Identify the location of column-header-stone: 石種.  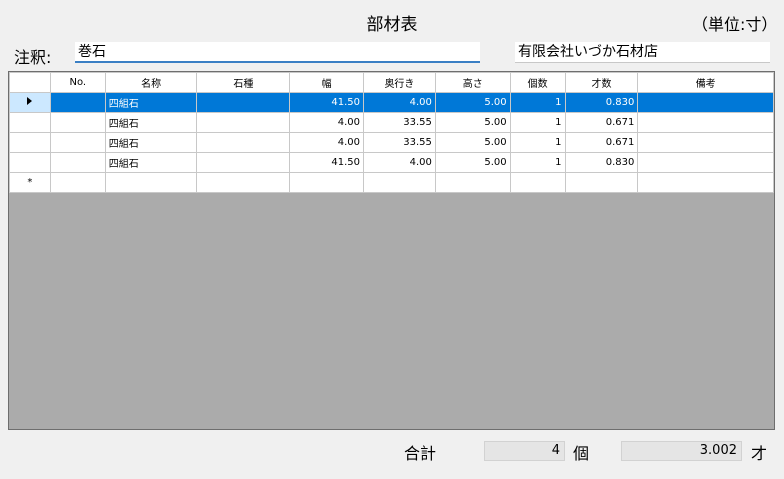
(243, 82).